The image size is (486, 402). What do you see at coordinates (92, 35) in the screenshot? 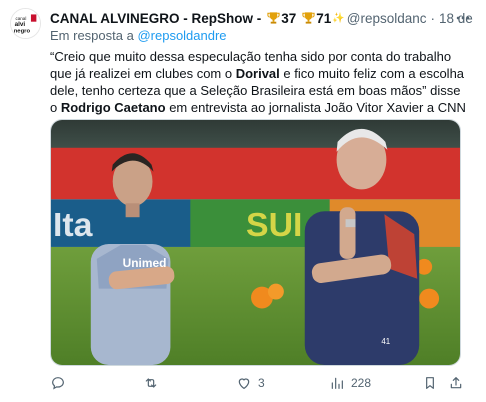
I see `reply-prefix: Em resposta a` at bounding box center [92, 35].